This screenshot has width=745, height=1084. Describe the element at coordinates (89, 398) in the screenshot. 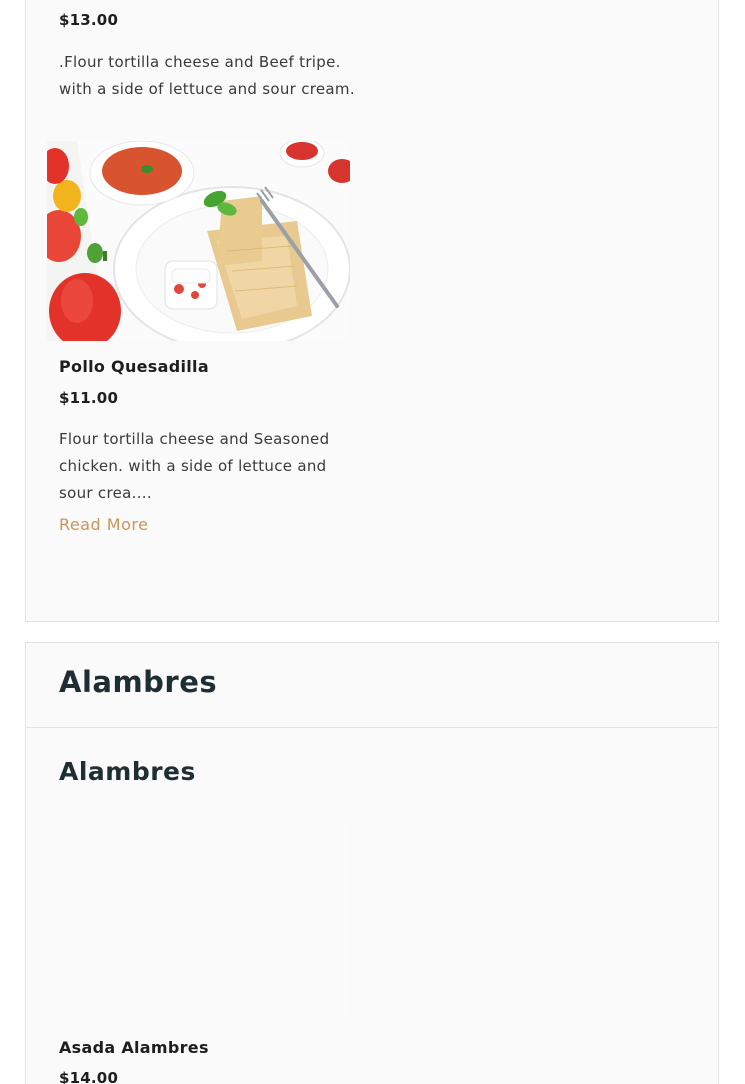

I see `item-price: $11.00` at that location.